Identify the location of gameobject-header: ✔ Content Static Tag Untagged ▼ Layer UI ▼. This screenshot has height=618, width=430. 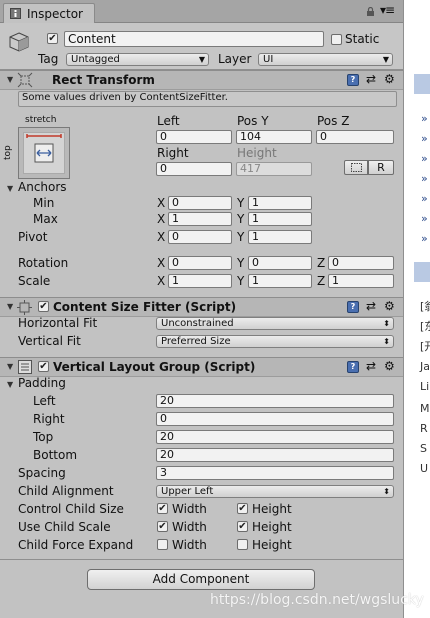
(201, 46).